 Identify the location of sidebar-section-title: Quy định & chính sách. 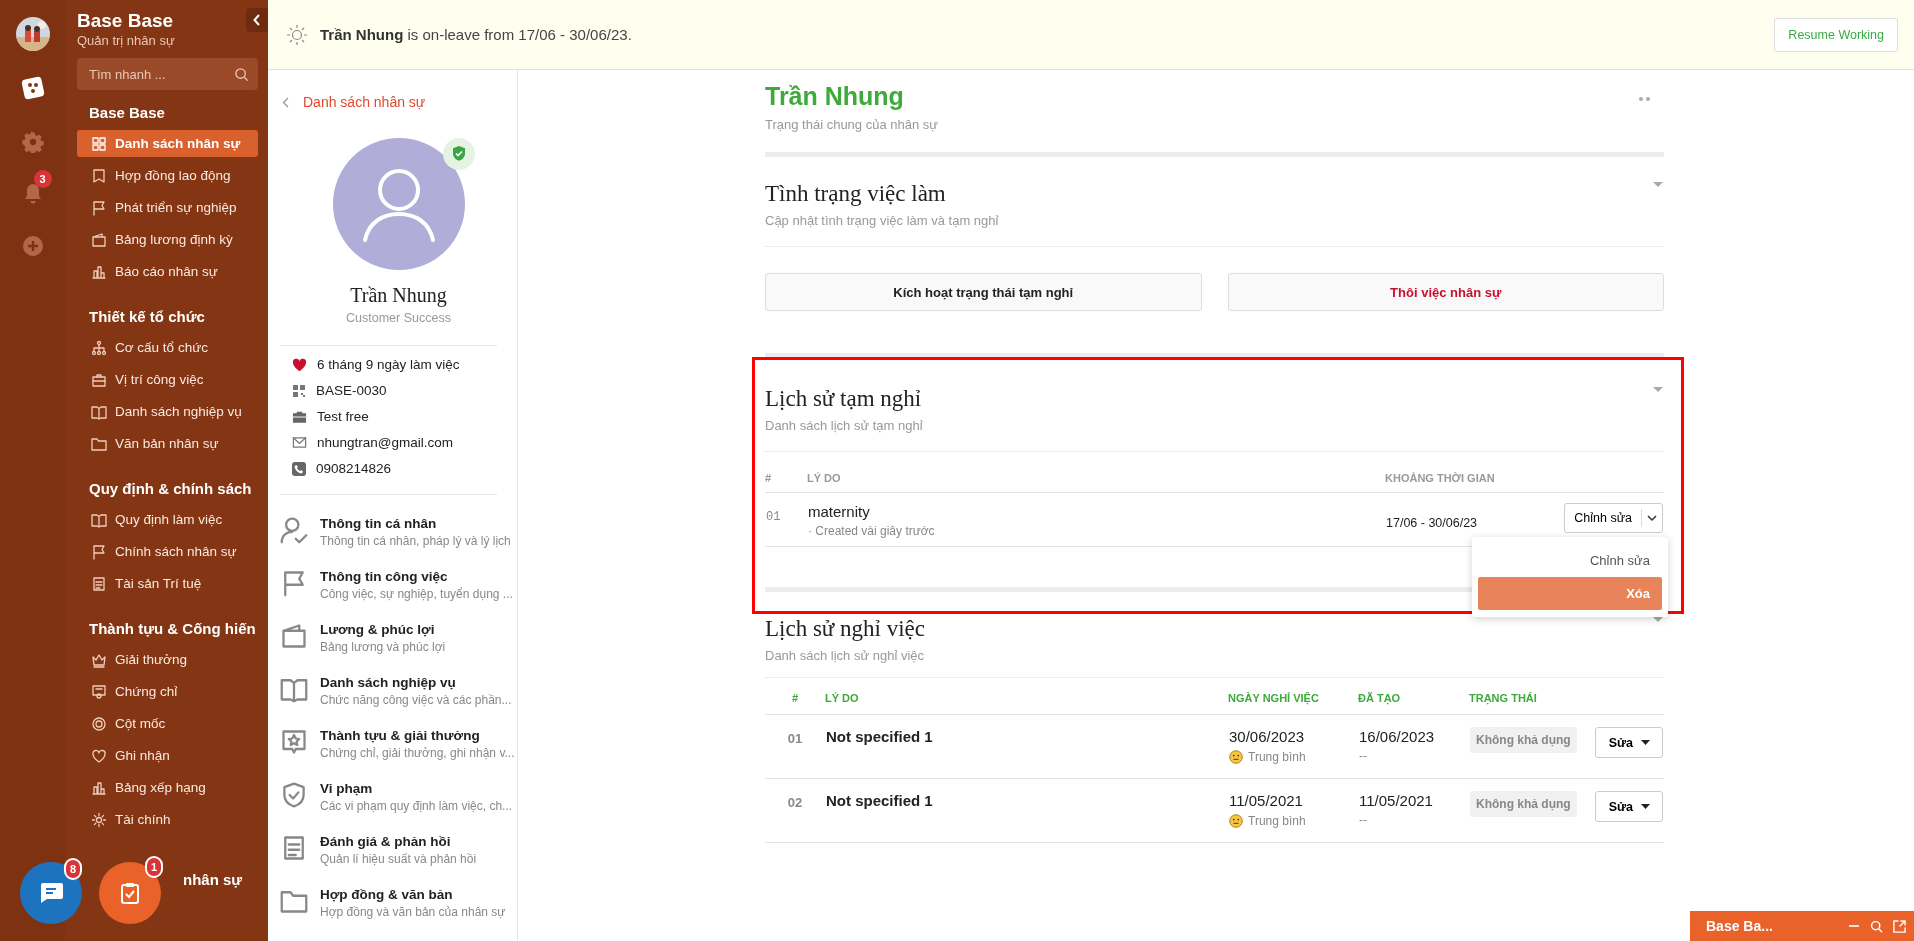
(170, 489).